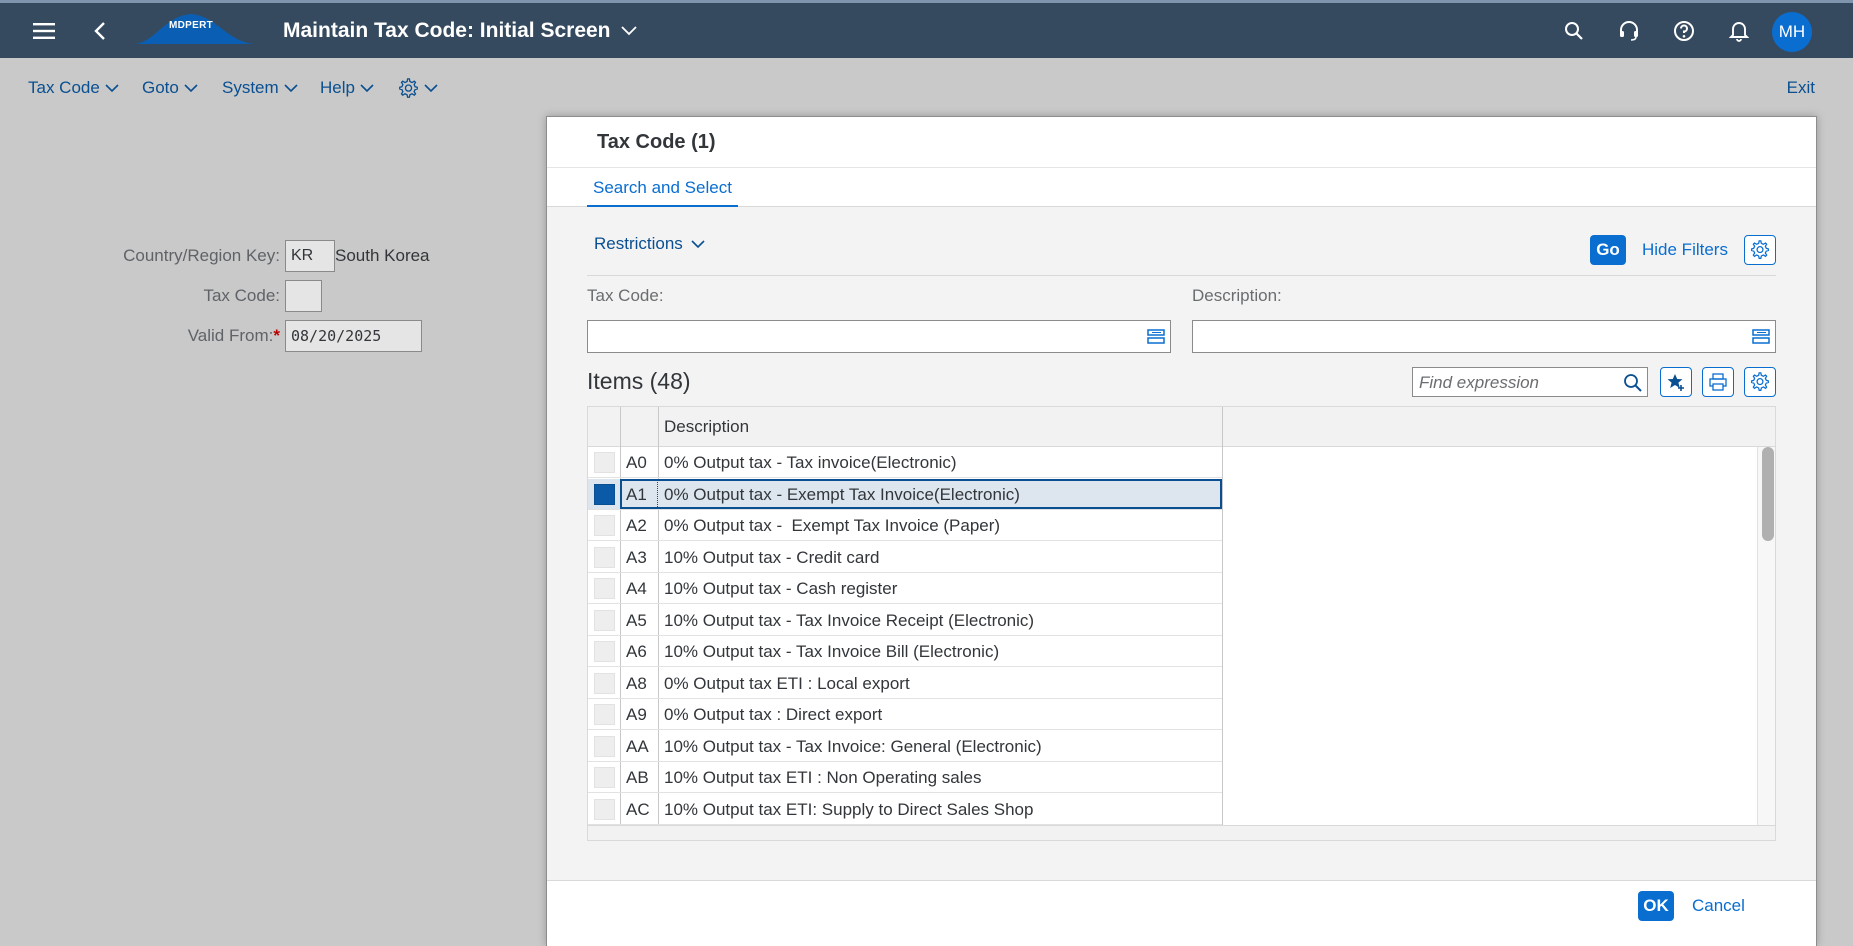  Describe the element at coordinates (201, 255) in the screenshot. I see `country-key-label: Country/Region Key:` at that location.